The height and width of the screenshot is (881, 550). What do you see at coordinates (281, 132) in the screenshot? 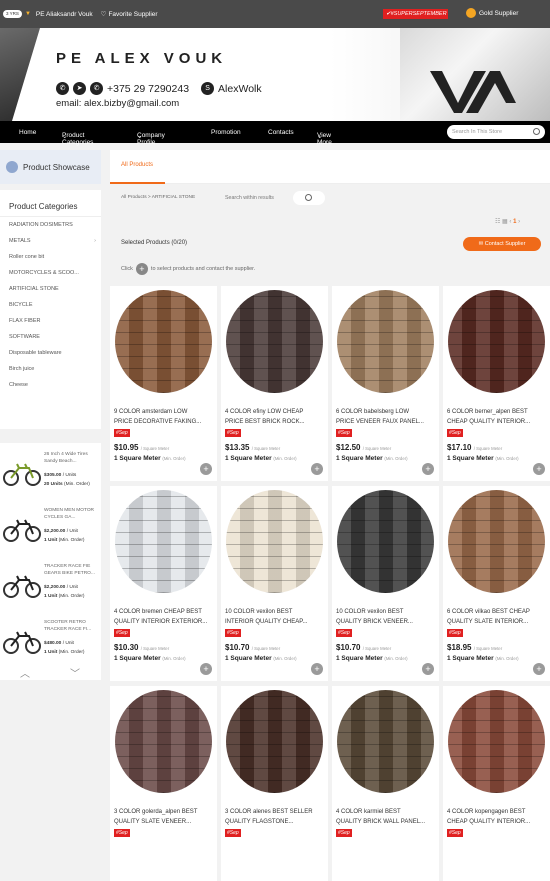
I see `nav-contacts: Contacts` at bounding box center [281, 132].